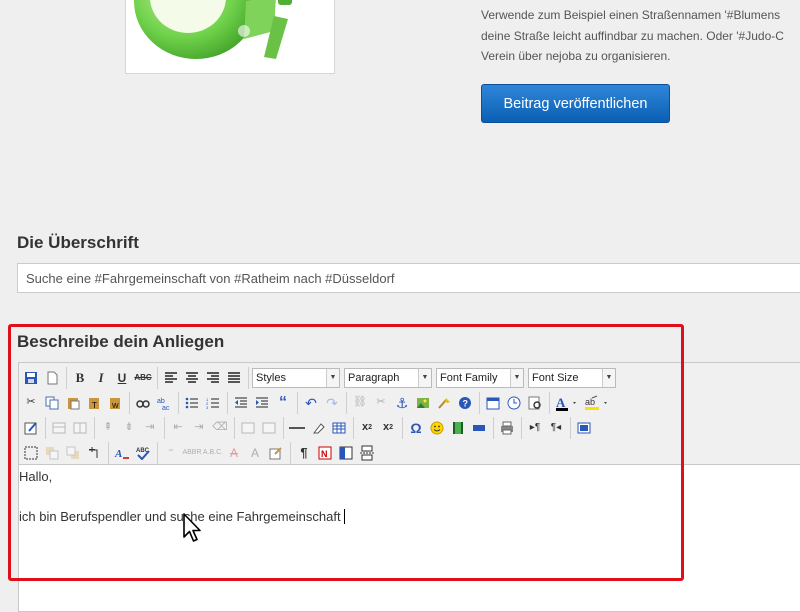  What do you see at coordinates (220, 428) in the screenshot?
I see `delete-col-icon: ⌫` at bounding box center [220, 428].